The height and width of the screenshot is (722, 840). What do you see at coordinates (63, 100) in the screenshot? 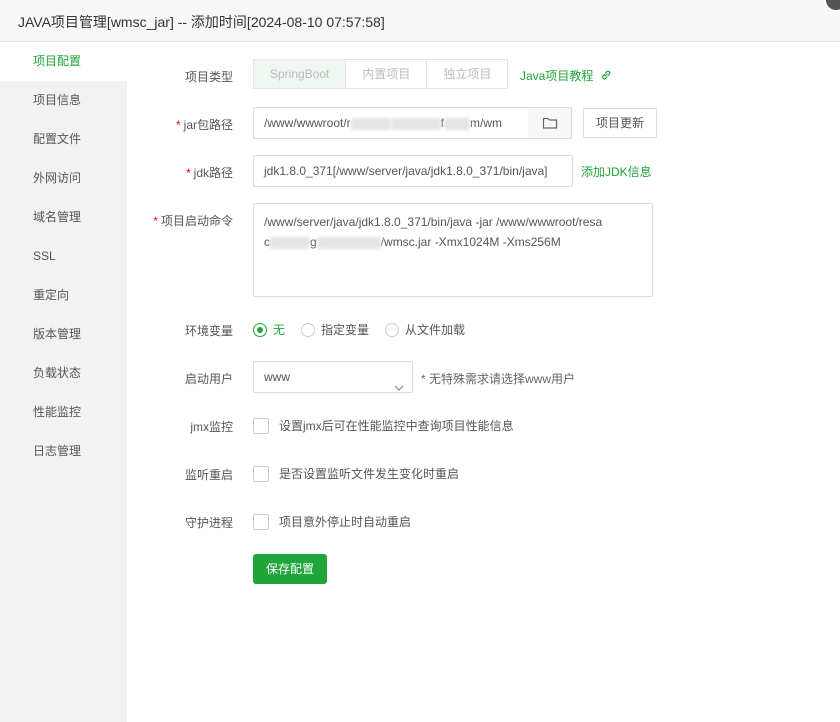
I see `sidebar-item-project-info: 项目信息` at bounding box center [63, 100].